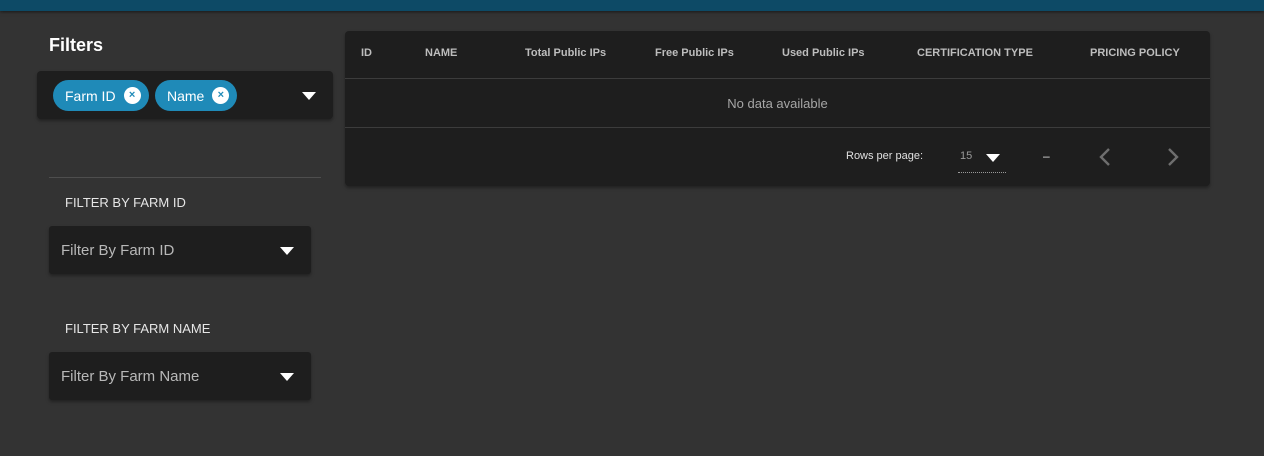  I want to click on chip-label: Name, so click(186, 95).